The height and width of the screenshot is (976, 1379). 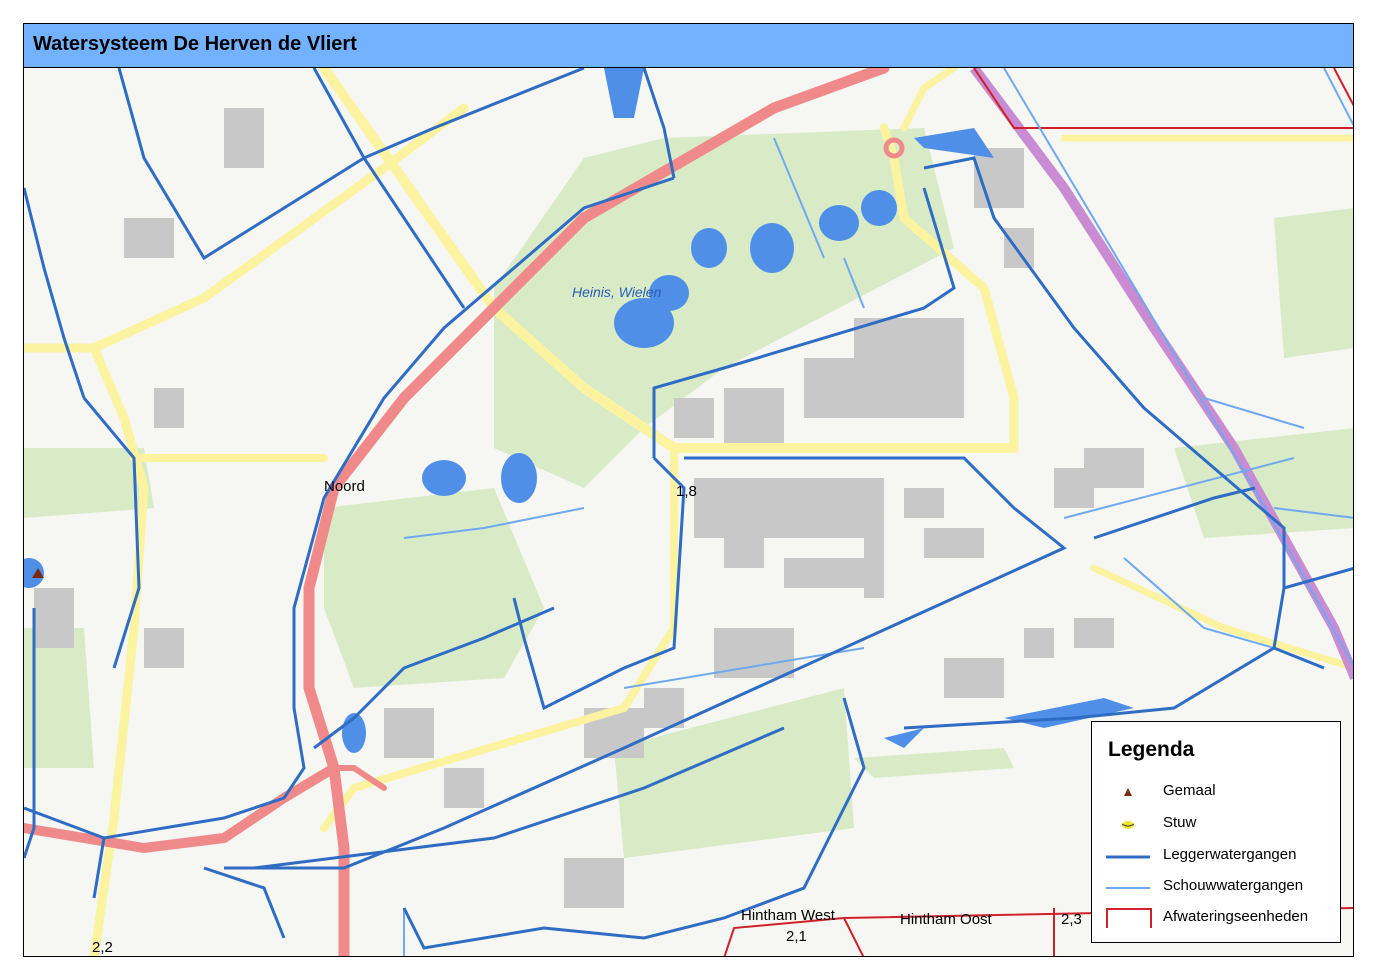 What do you see at coordinates (195, 44) in the screenshot?
I see `map-title: Watersysteem De Herven de Vliert` at bounding box center [195, 44].